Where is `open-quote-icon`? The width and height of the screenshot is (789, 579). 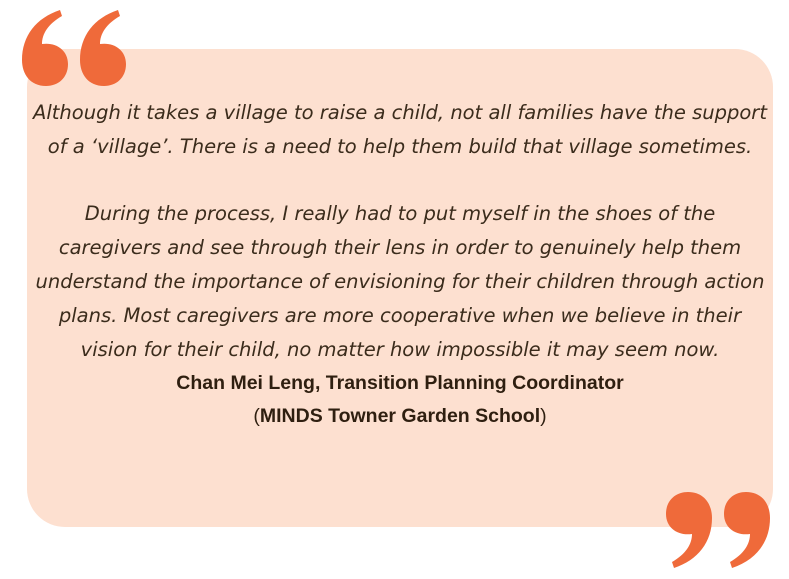
open-quote-icon is located at coordinates (74, 48).